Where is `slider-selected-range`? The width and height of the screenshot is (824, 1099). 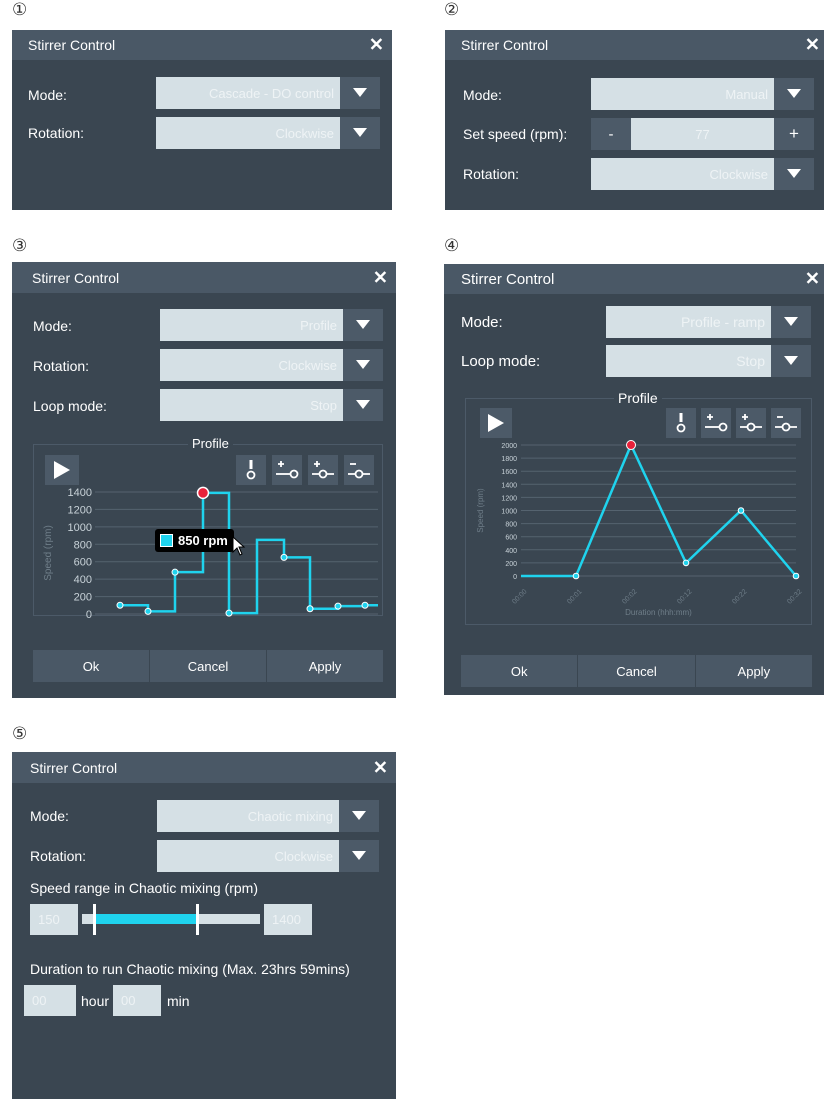
slider-selected-range is located at coordinates (145, 919).